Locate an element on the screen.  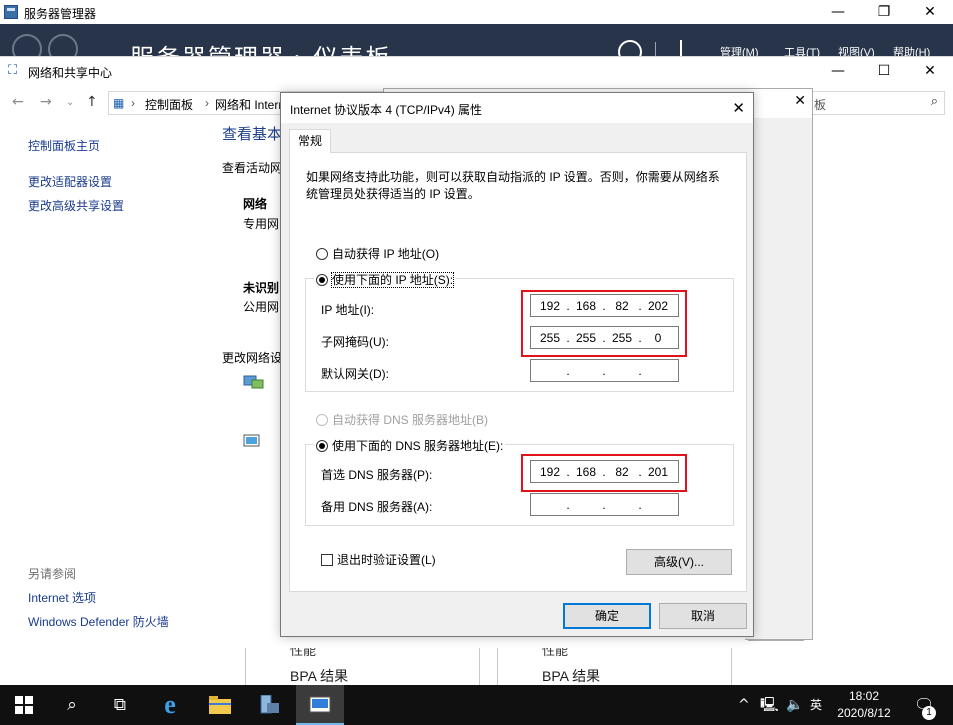
gateway-field: . . . is located at coordinates (604, 370).